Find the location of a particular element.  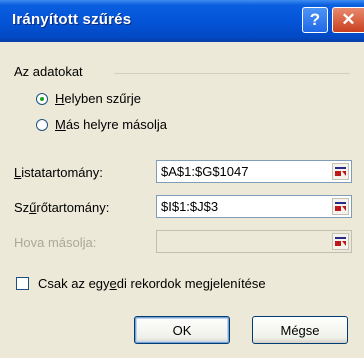

ok-button: OK is located at coordinates (182, 330).